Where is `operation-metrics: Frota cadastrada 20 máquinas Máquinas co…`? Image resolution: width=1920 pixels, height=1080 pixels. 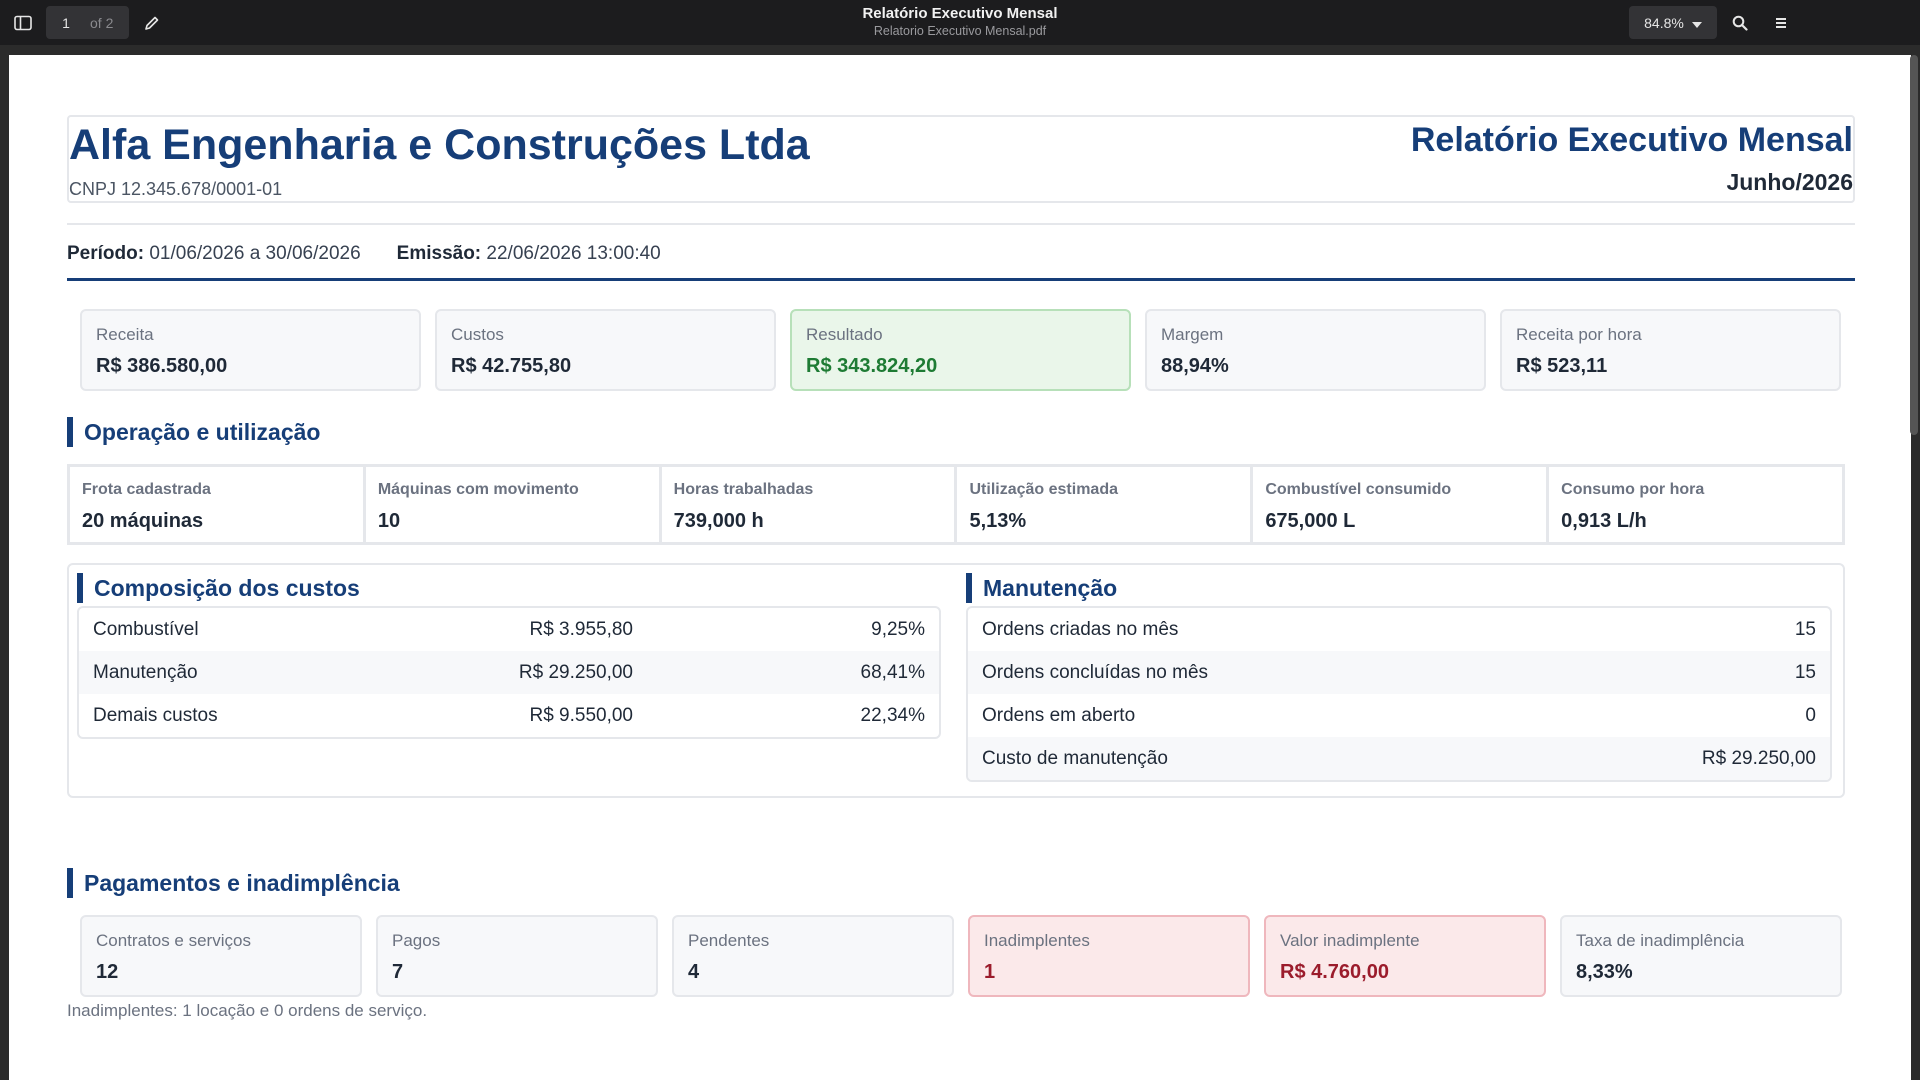
operation-metrics: Frota cadastrada 20 máquinas Máquinas co… is located at coordinates (956, 504).